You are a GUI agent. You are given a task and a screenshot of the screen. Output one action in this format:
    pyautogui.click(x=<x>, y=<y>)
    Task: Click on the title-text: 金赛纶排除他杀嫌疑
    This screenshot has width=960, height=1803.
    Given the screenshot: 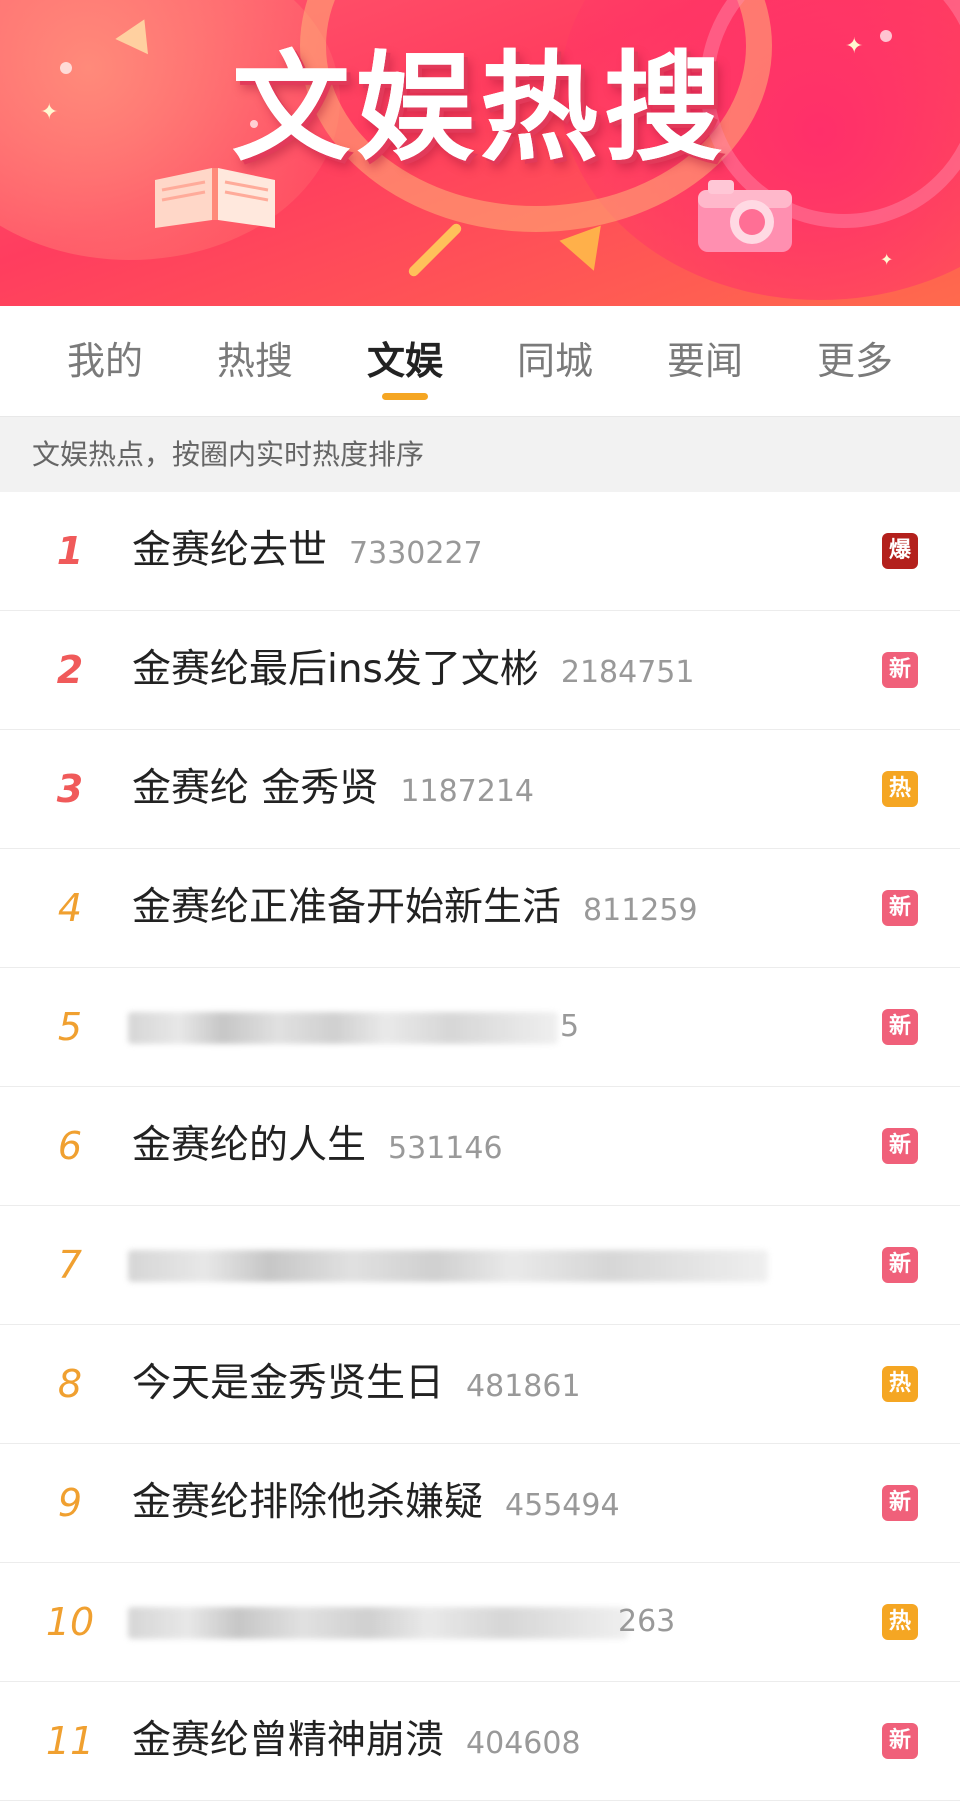 What is the action you would take?
    pyautogui.click(x=308, y=1502)
    